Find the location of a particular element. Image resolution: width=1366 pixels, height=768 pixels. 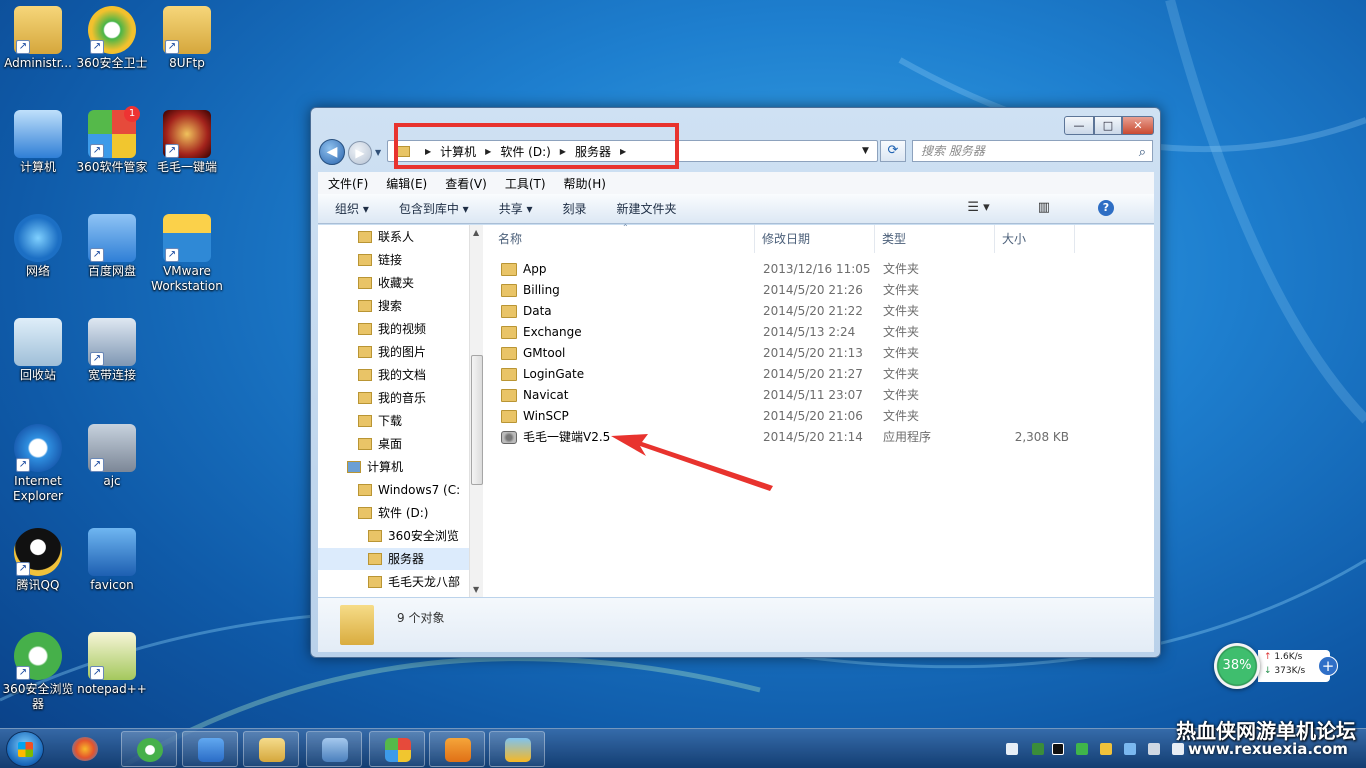

share-button: 共享 ▾ is located at coordinates (516, 208).